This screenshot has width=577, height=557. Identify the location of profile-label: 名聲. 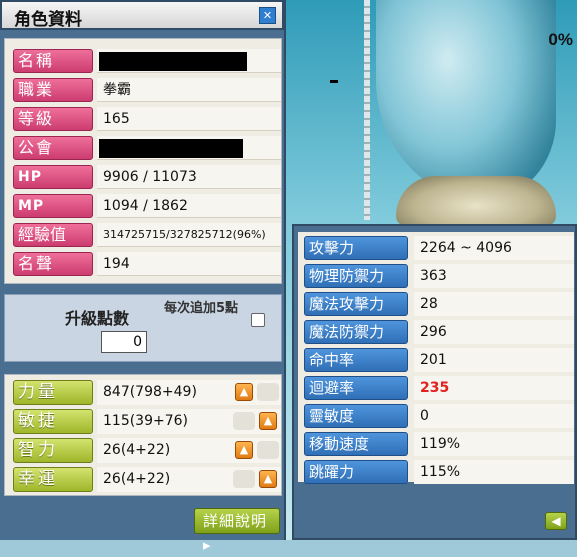
(53, 264).